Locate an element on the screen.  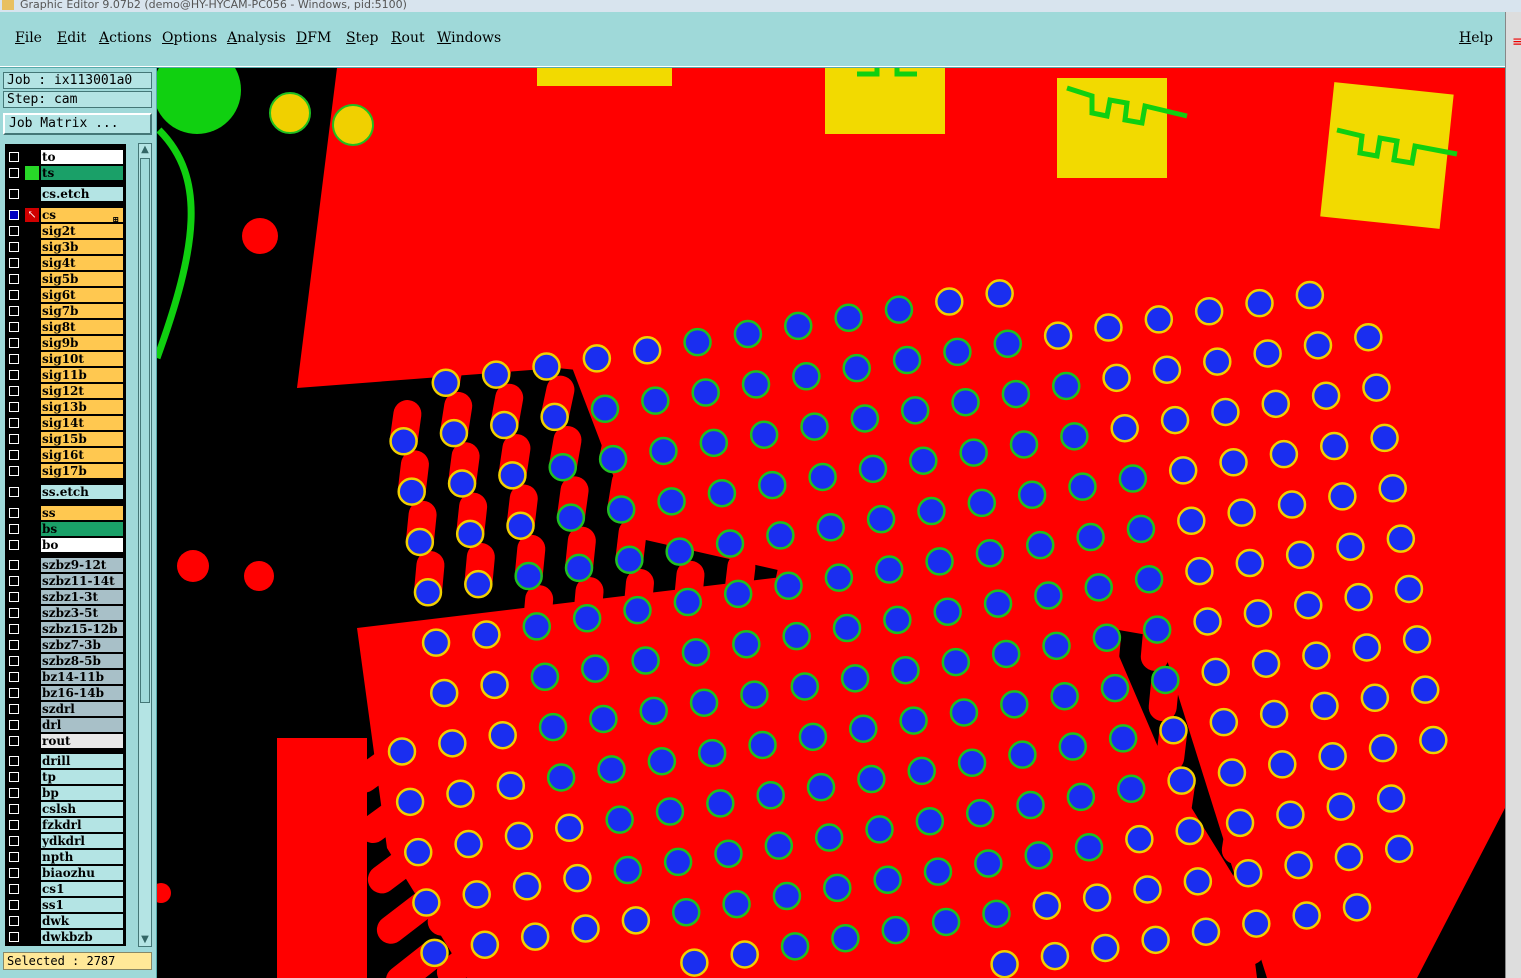
layer-row: tp is located at coordinates (65, 777).